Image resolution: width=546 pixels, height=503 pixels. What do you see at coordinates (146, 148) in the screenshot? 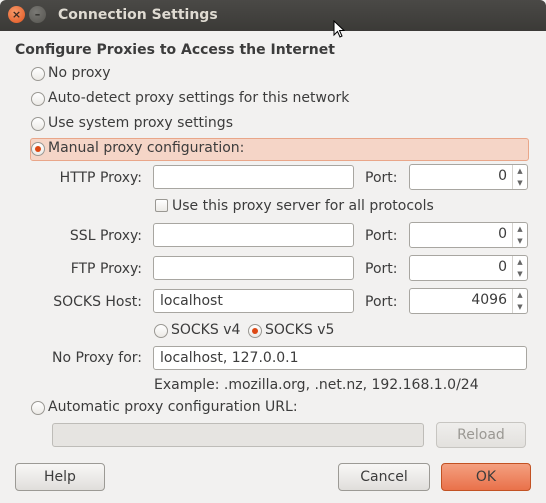
I see `radio-label: Manual proxy configuration:` at bounding box center [146, 148].